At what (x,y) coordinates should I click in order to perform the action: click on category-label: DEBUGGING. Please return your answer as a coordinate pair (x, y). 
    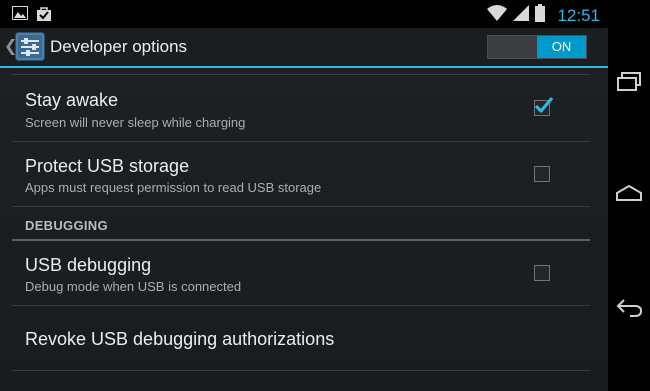
    Looking at the image, I should click on (66, 225).